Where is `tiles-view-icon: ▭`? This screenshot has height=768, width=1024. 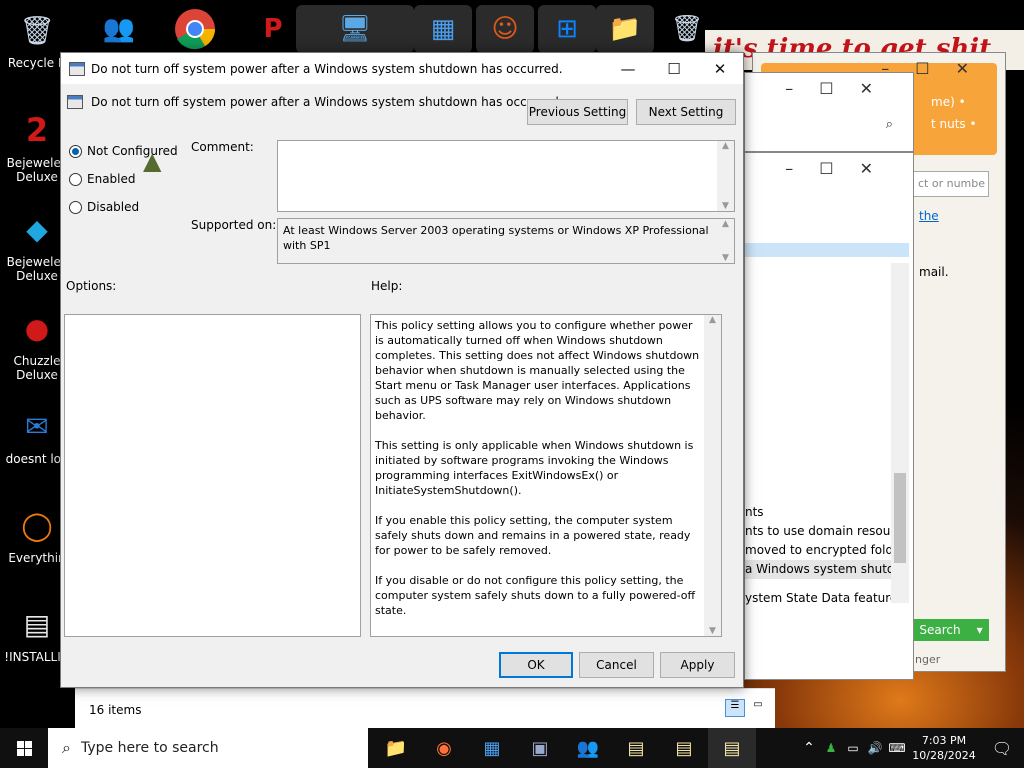 tiles-view-icon: ▭ is located at coordinates (758, 708).